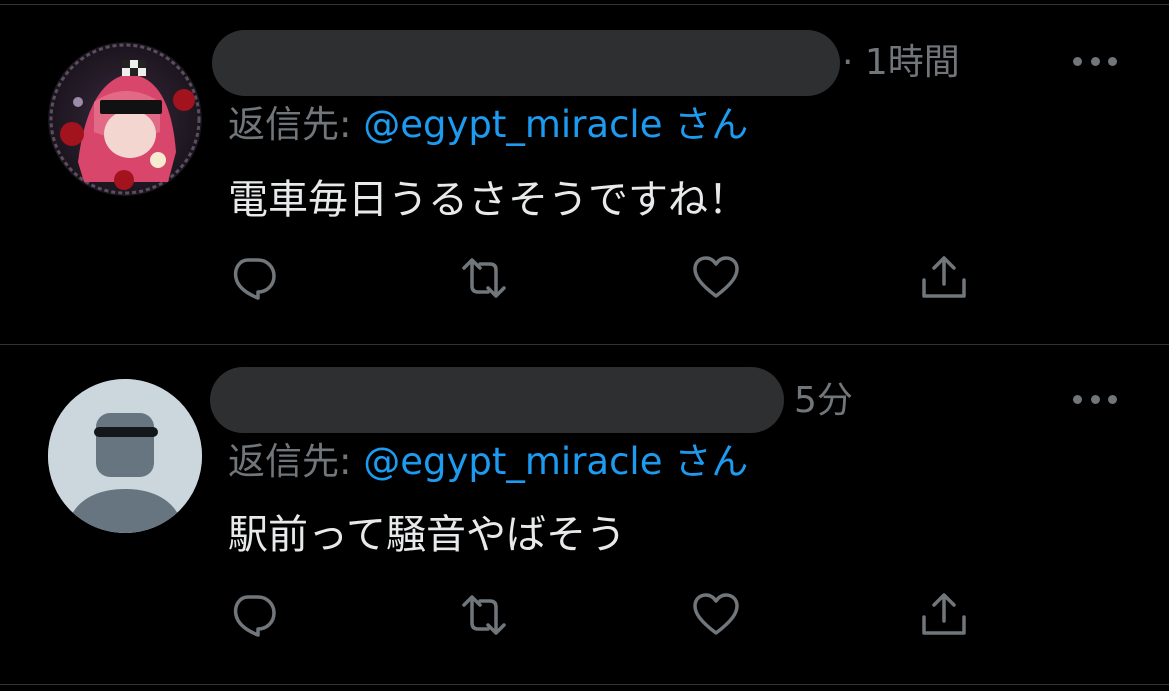 This screenshot has width=1169, height=691. What do you see at coordinates (488, 200) in the screenshot?
I see `tweet-text: 電車毎日うるさそうですね！` at bounding box center [488, 200].